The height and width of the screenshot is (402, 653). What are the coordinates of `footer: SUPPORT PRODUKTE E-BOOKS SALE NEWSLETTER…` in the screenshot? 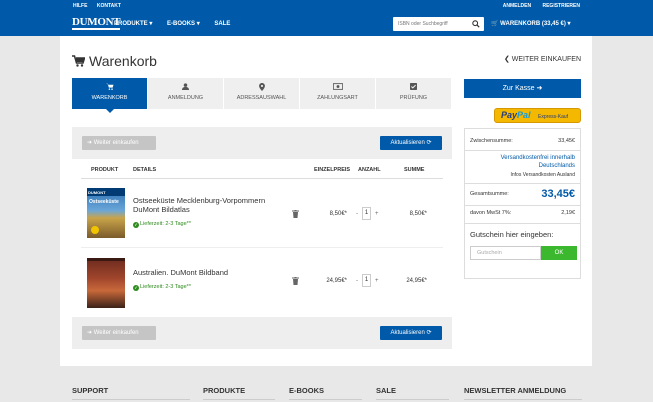 It's located at (326, 384).